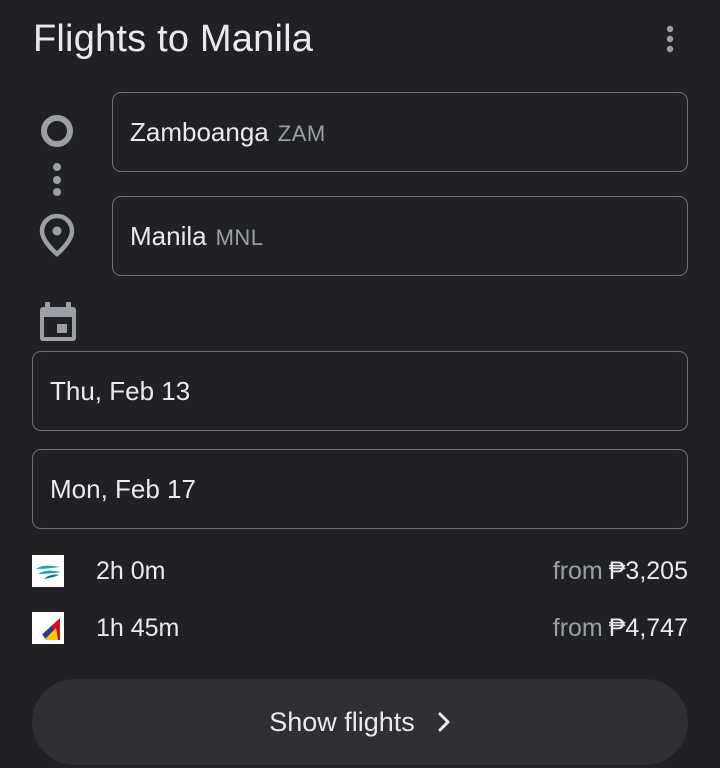 This screenshot has height=768, width=720. I want to click on flight-duration: 2h 0m, so click(131, 570).